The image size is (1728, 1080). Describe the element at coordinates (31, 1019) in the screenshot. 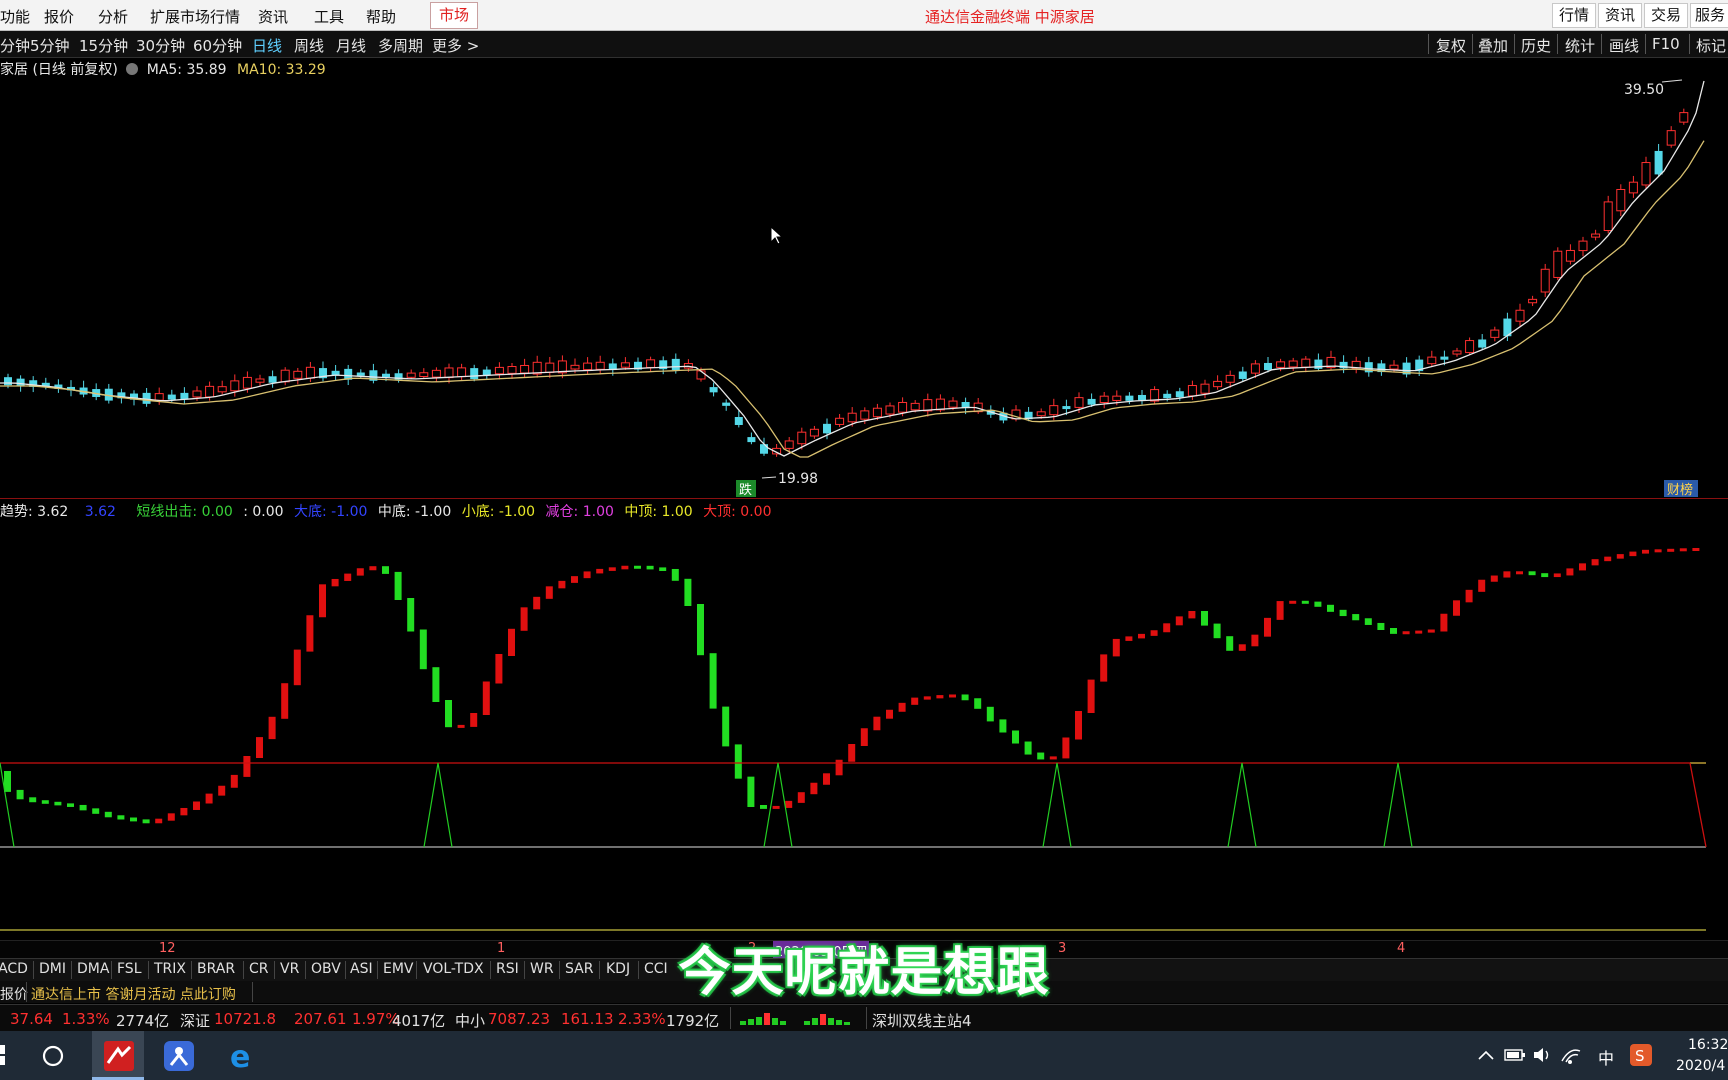

I see `index1-value: 37.64` at that location.